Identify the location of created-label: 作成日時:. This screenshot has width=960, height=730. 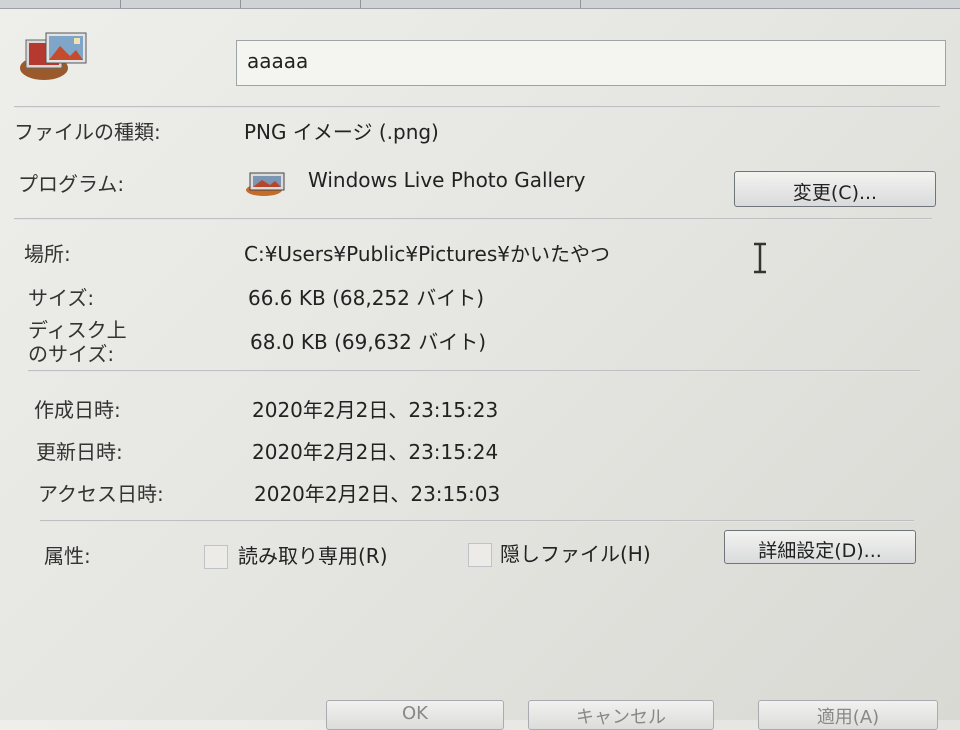
(77, 410).